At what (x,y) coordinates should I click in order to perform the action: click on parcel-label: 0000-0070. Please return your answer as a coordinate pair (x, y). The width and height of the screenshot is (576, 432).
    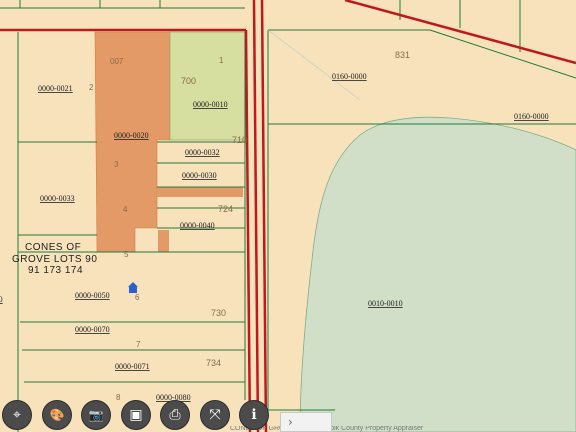
    Looking at the image, I should click on (92, 329).